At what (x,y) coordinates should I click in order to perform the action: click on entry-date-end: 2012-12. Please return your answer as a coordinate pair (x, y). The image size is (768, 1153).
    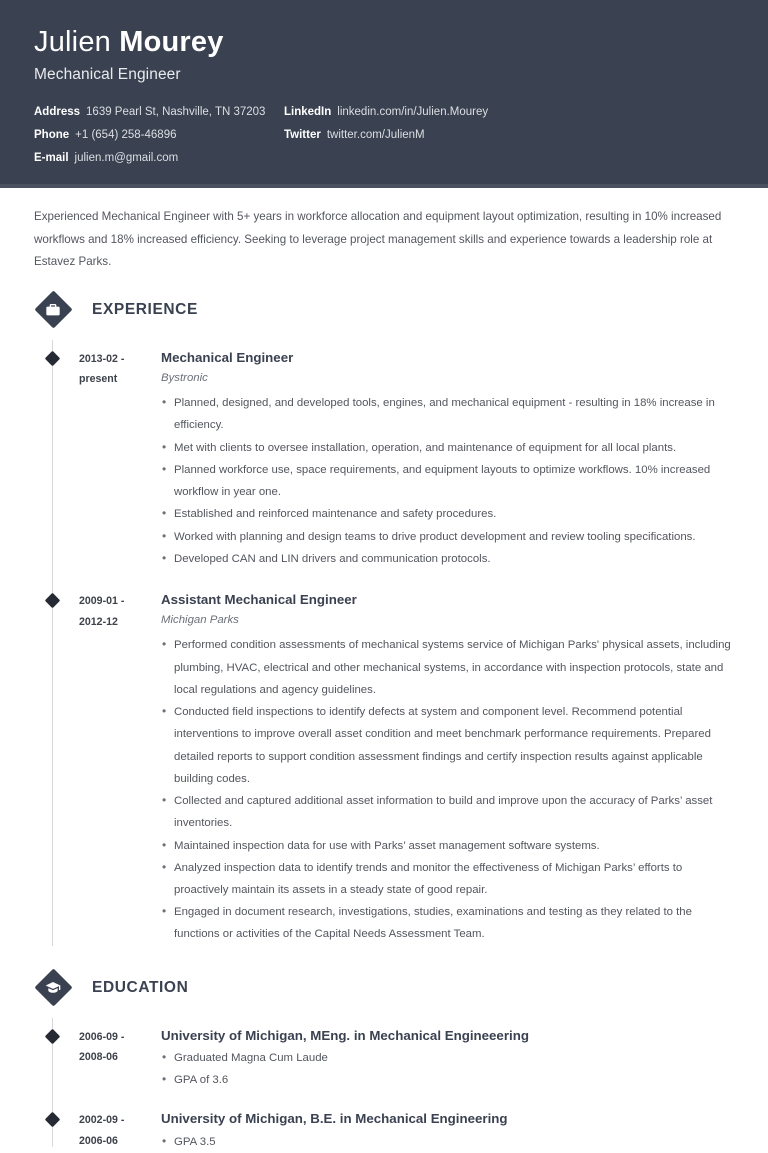
    Looking at the image, I should click on (98, 621).